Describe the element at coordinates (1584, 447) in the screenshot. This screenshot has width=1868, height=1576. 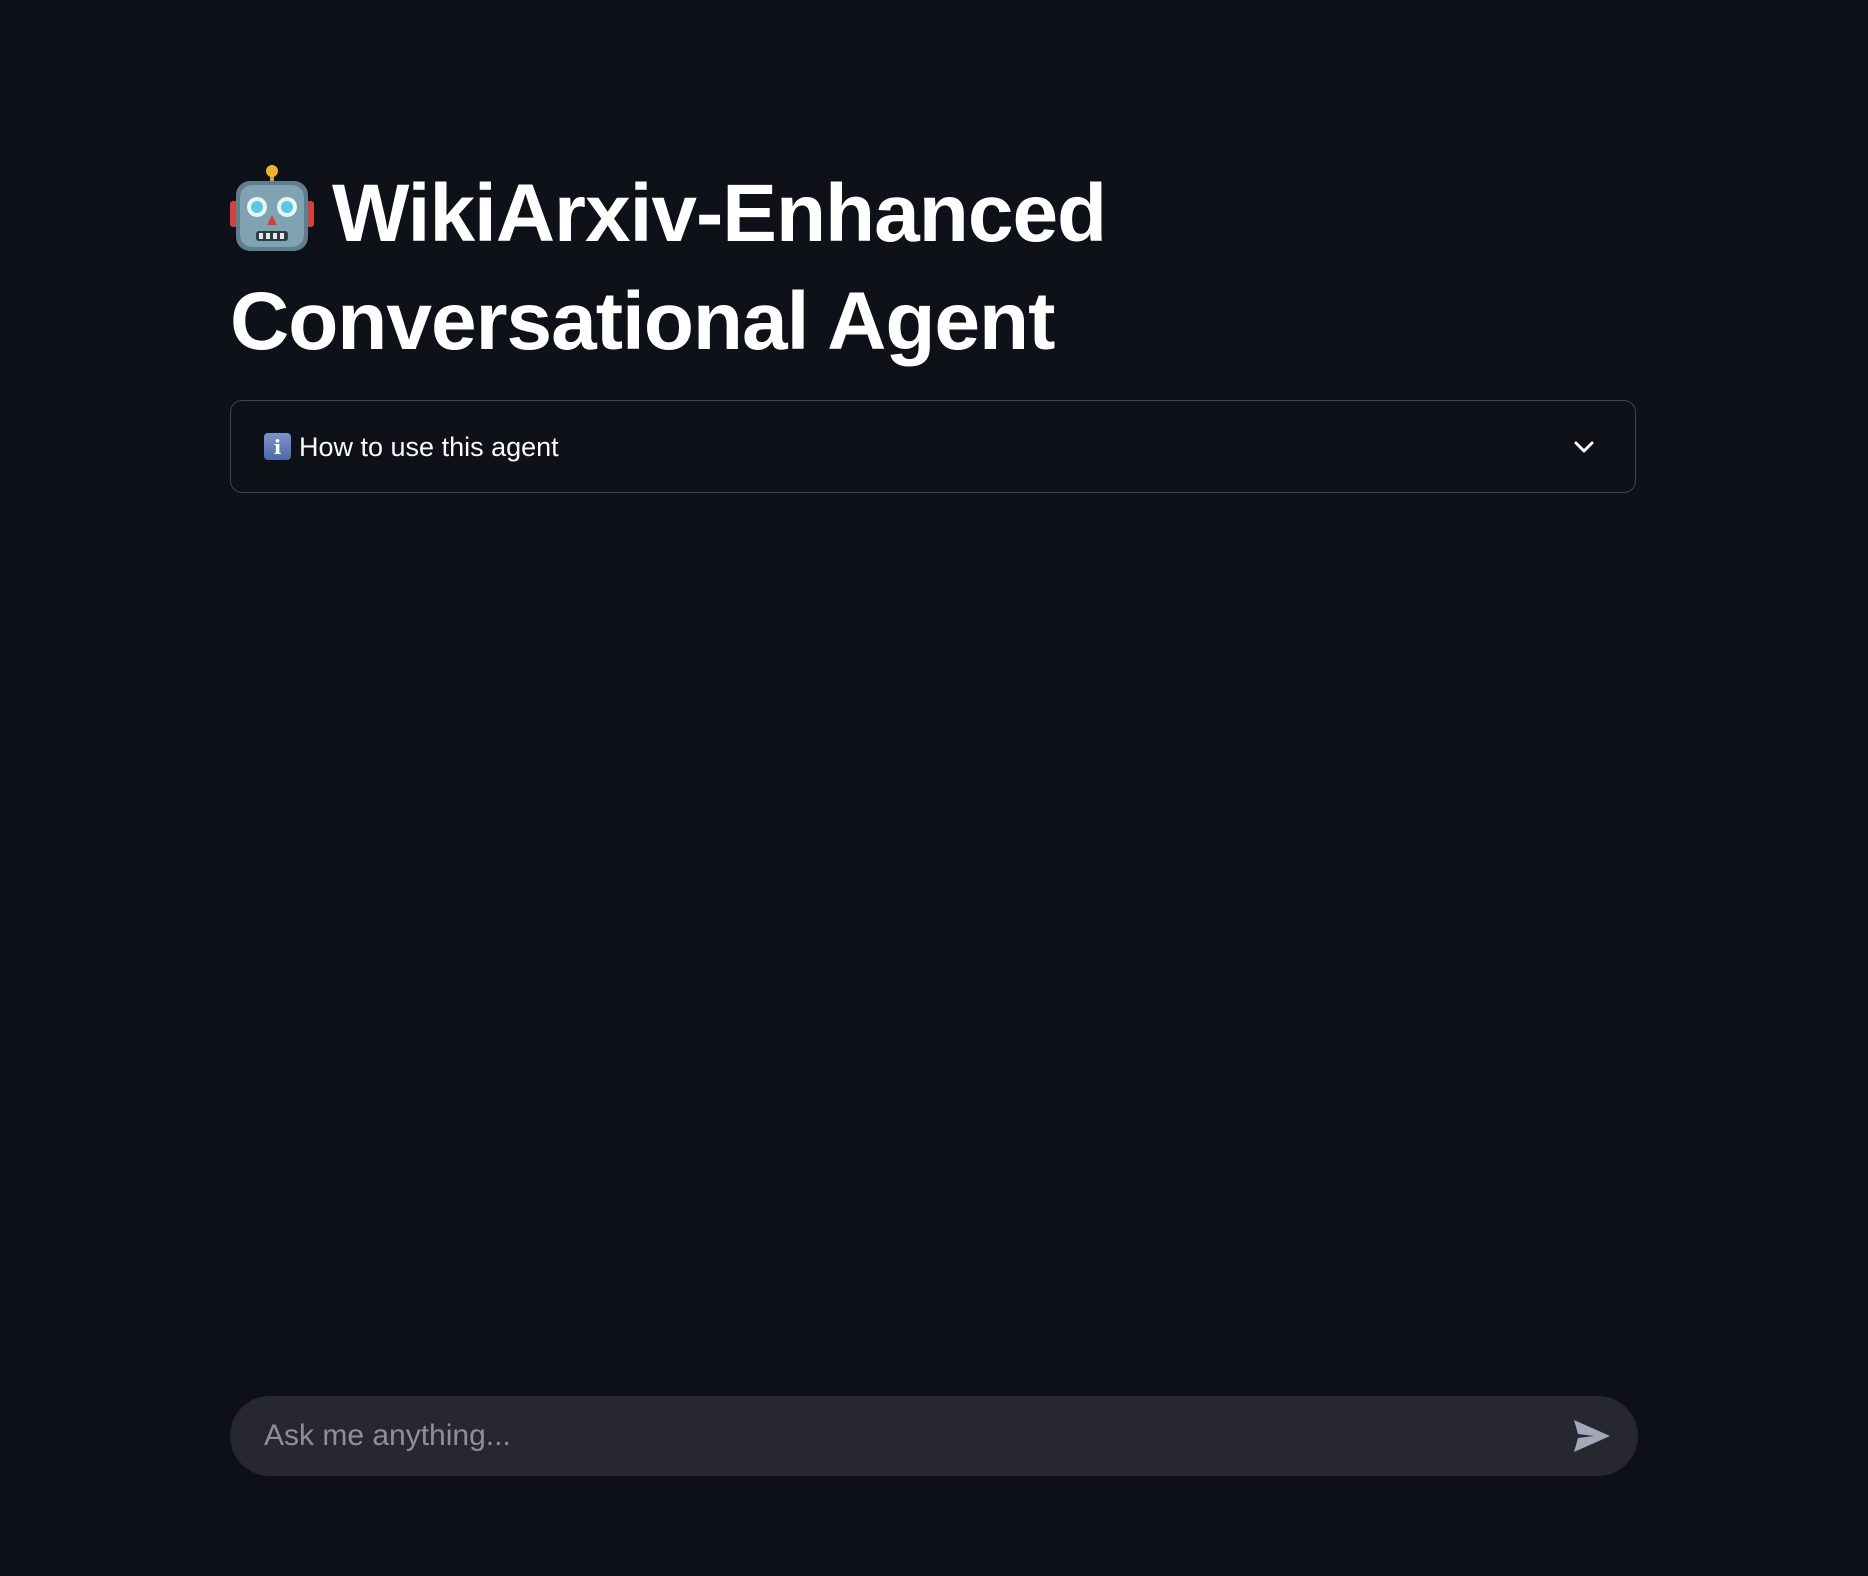
I see `chevron-down-icon` at that location.